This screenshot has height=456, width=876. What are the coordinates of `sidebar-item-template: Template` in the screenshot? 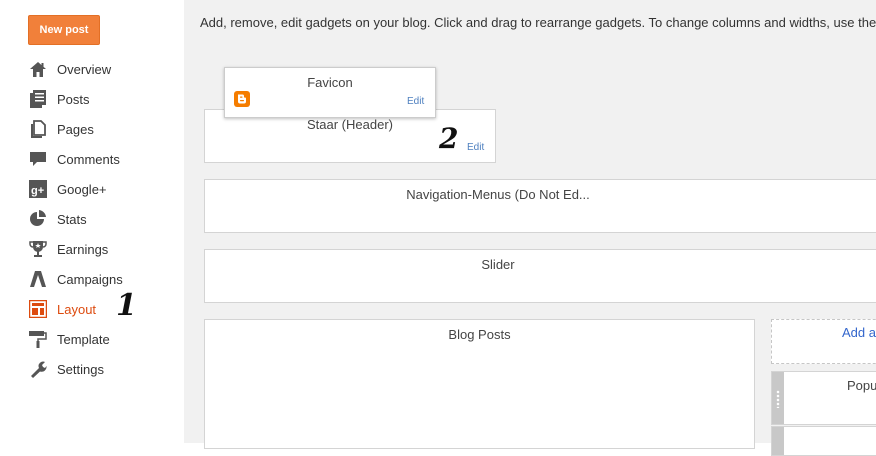 It's located at (75, 339).